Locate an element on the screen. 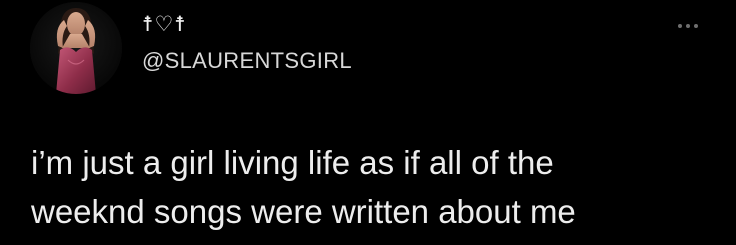 Image resolution: width=736 pixels, height=245 pixels. username-handle: @SLAURENTSGIRL is located at coordinates (247, 61).